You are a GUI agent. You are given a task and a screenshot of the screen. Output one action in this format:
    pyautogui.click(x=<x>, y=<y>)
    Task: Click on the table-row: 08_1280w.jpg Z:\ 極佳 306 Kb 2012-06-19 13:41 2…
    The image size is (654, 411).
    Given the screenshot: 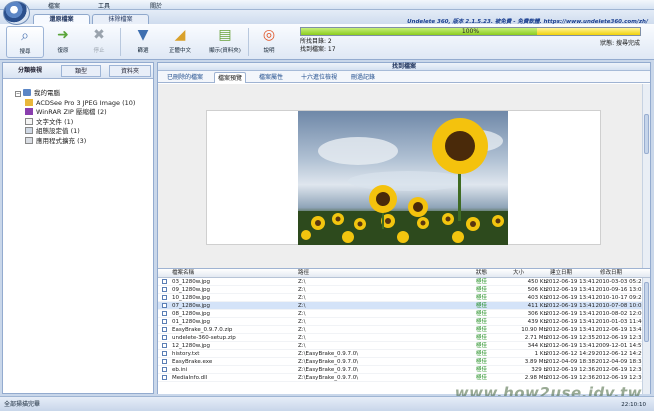 What is the action you would take?
    pyautogui.click(x=404, y=314)
    